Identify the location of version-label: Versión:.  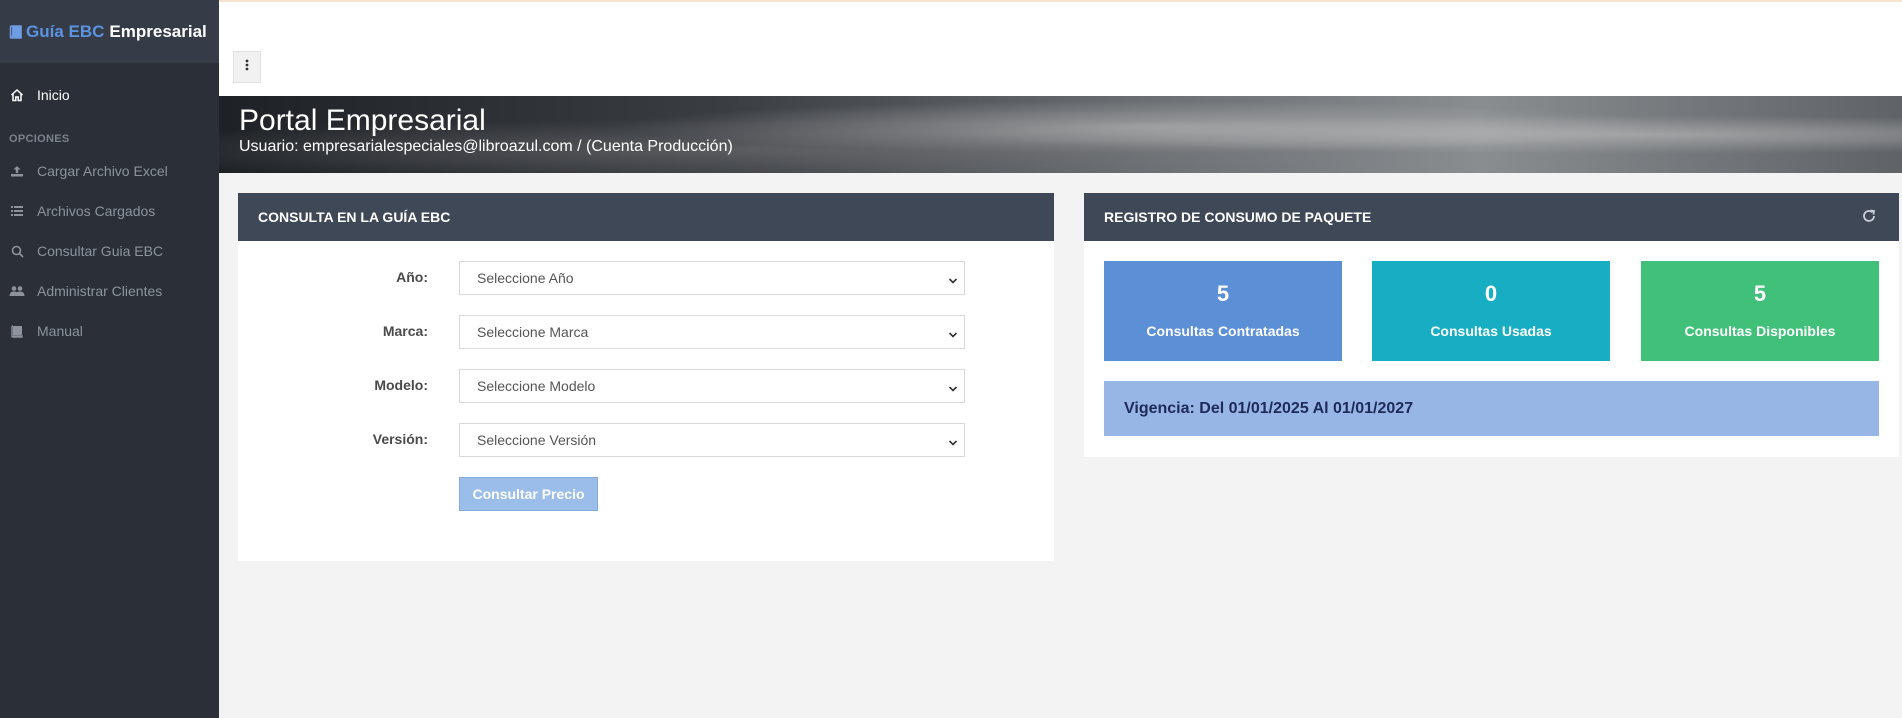
(400, 439).